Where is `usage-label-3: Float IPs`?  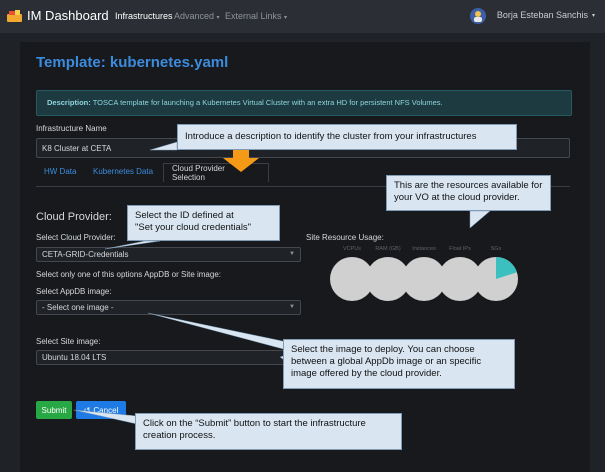 usage-label-3: Float IPs is located at coordinates (460, 249).